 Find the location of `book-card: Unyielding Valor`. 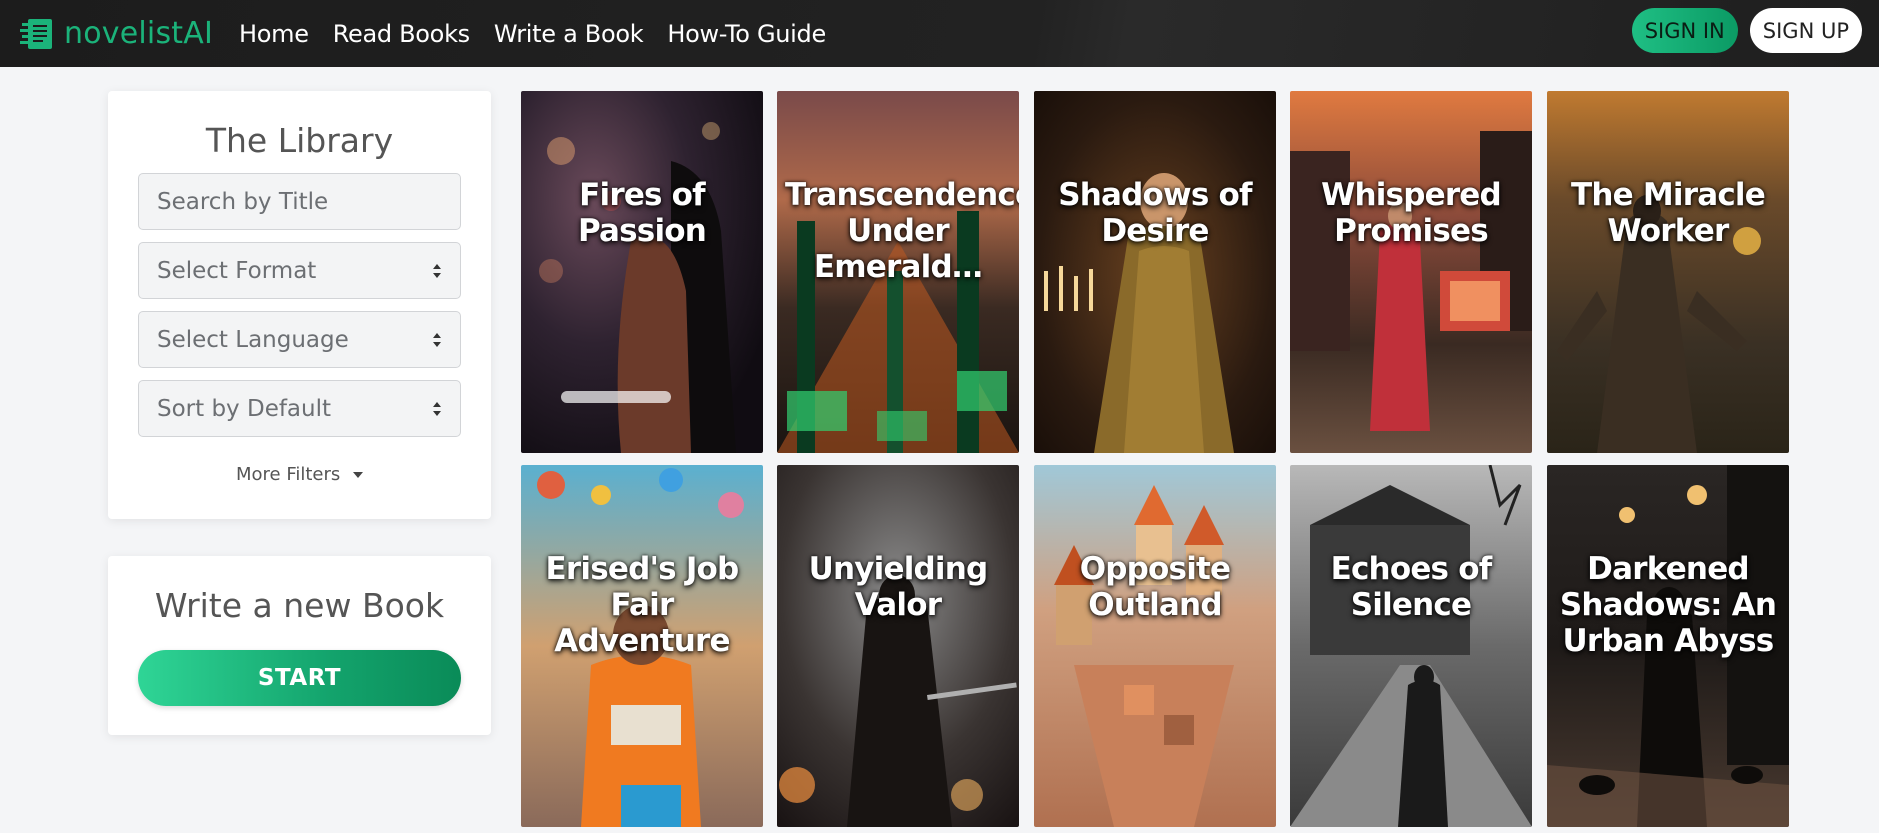

book-card: Unyielding Valor is located at coordinates (898, 646).